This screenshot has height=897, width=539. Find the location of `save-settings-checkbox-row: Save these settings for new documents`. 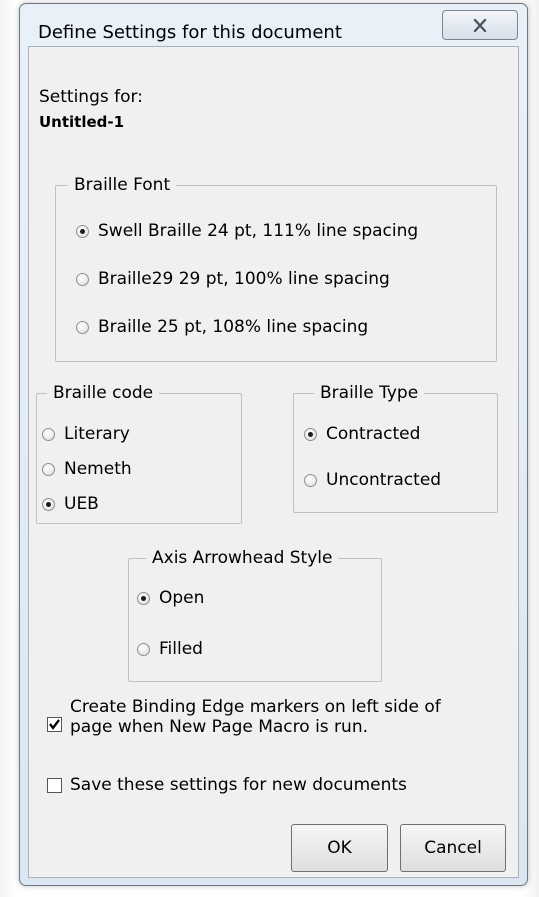

save-settings-checkbox-row: Save these settings for new documents is located at coordinates (227, 785).